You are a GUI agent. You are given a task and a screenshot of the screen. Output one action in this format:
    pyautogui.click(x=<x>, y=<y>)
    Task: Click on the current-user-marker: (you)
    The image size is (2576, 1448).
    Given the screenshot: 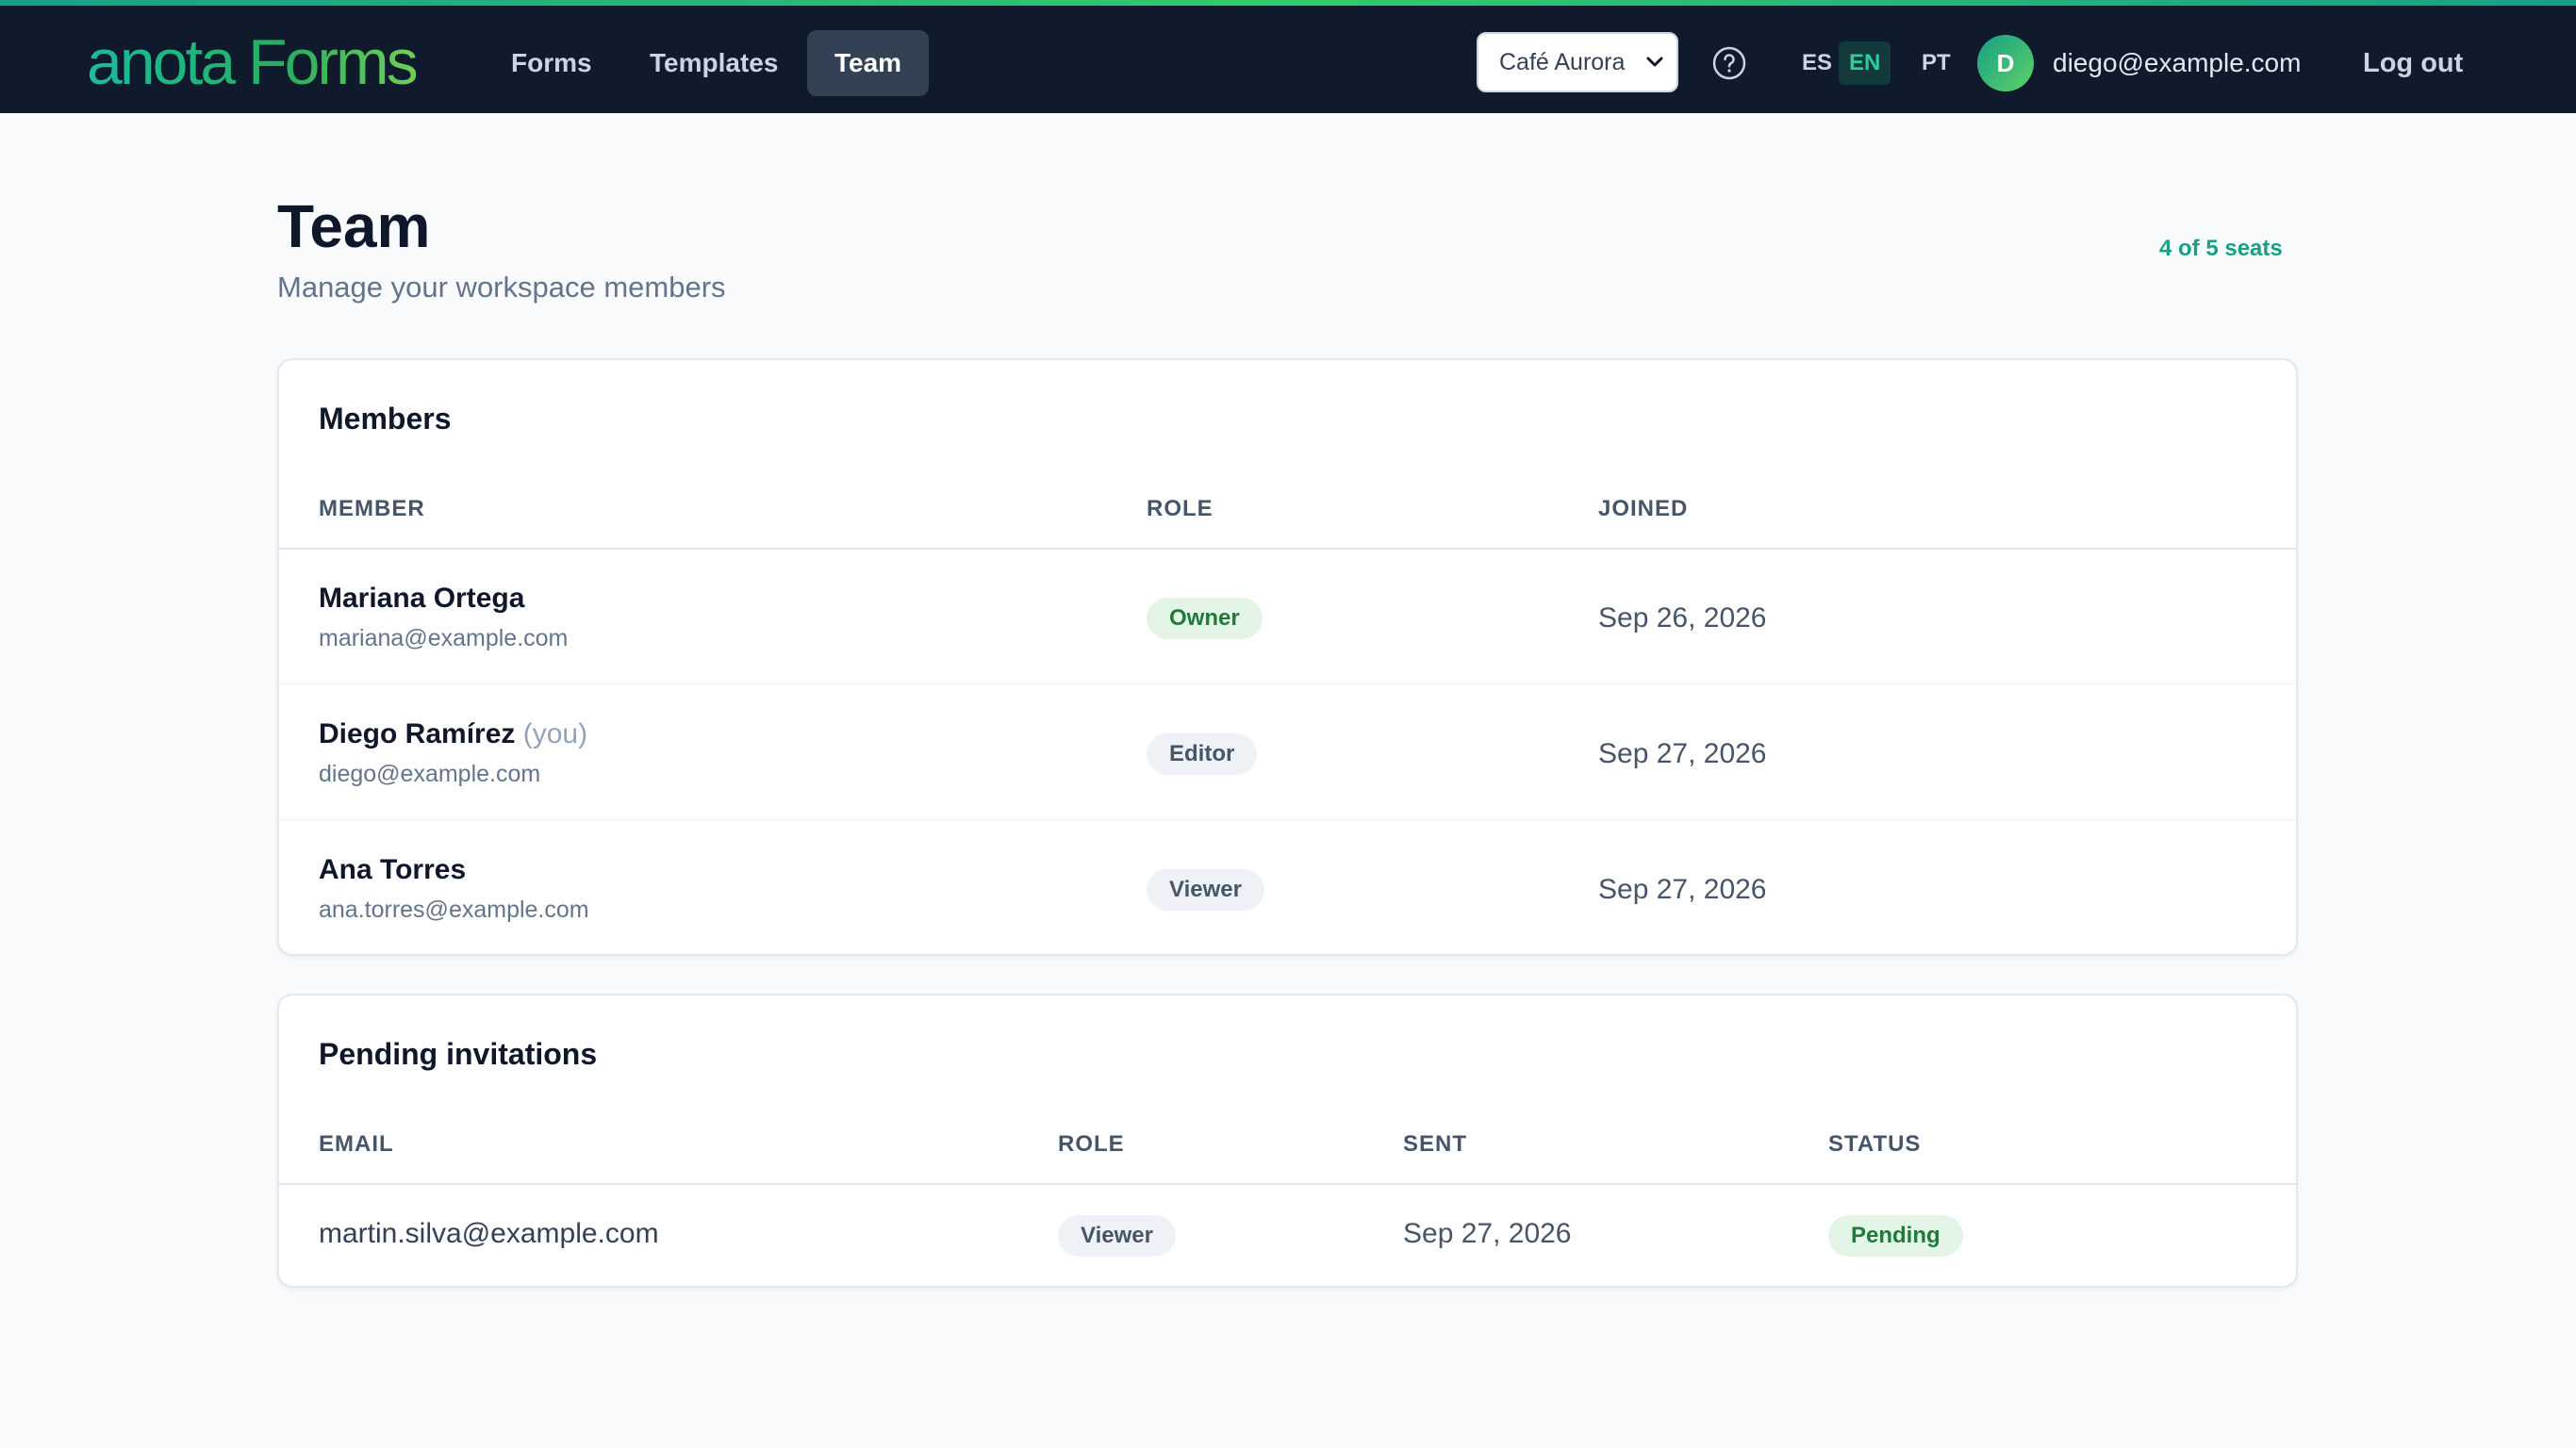 What is the action you would take?
    pyautogui.click(x=555, y=733)
    